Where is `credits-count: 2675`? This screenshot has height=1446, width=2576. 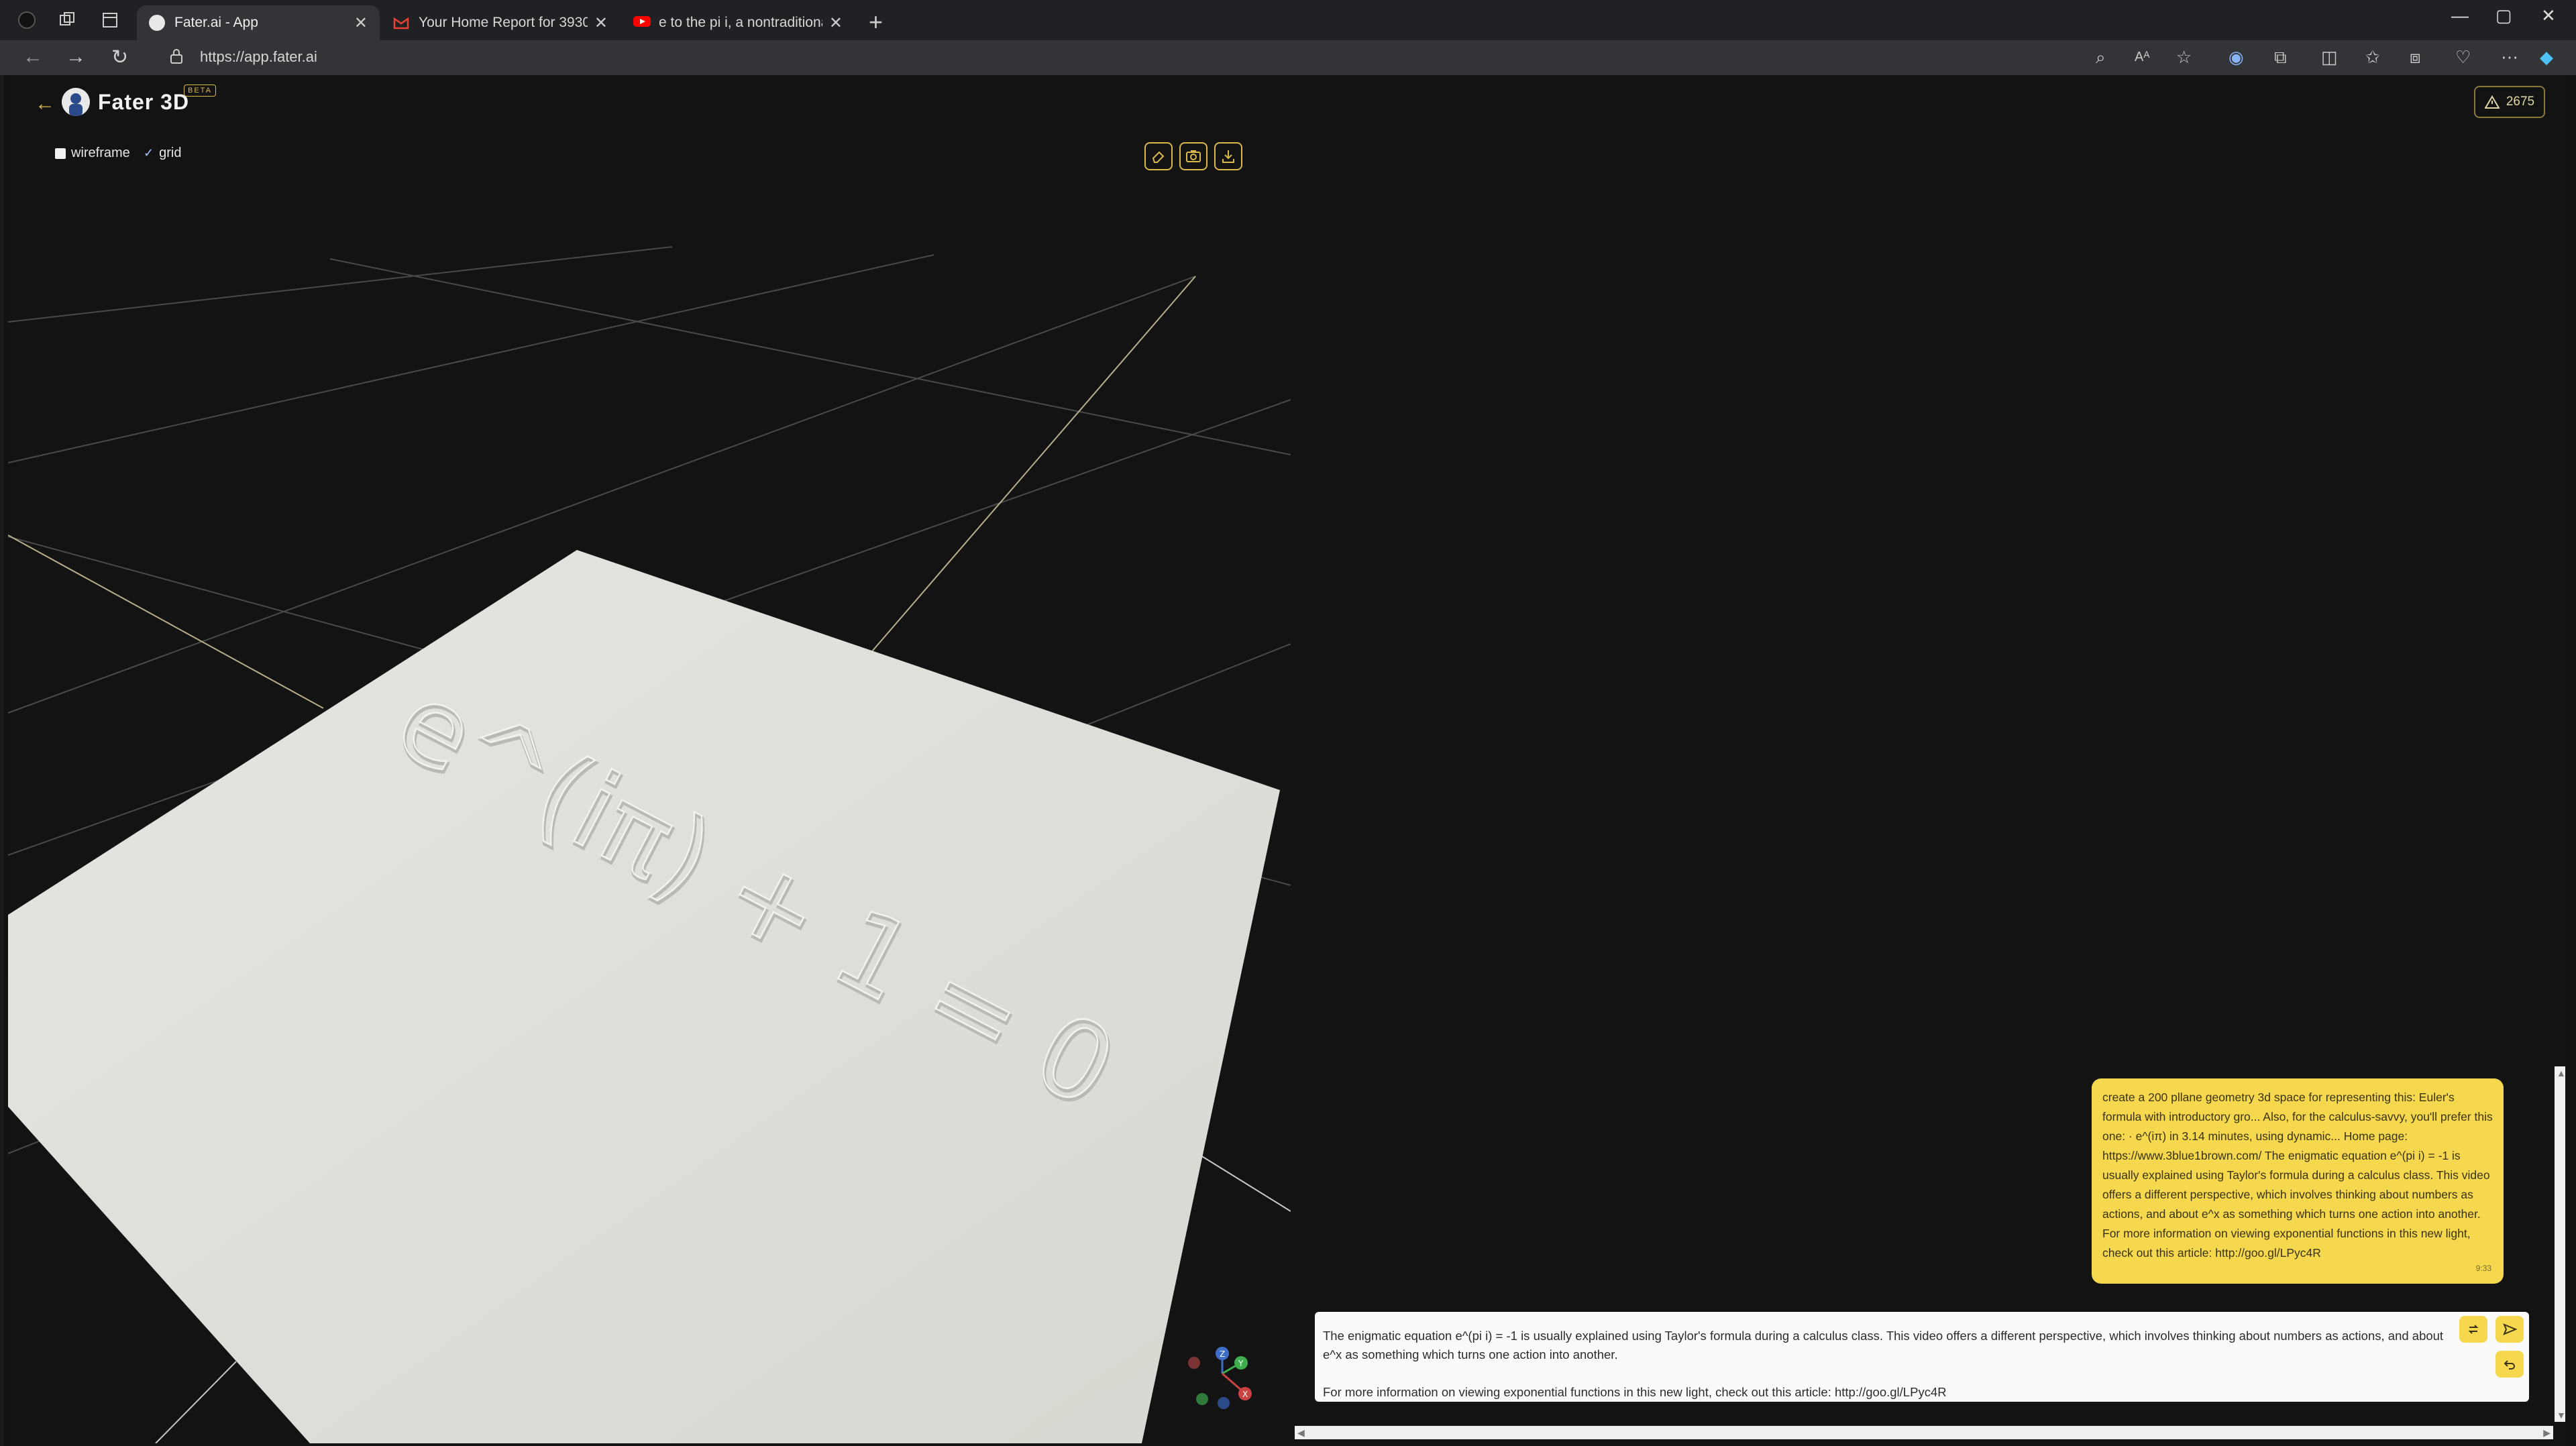 credits-count: 2675 is located at coordinates (2520, 102).